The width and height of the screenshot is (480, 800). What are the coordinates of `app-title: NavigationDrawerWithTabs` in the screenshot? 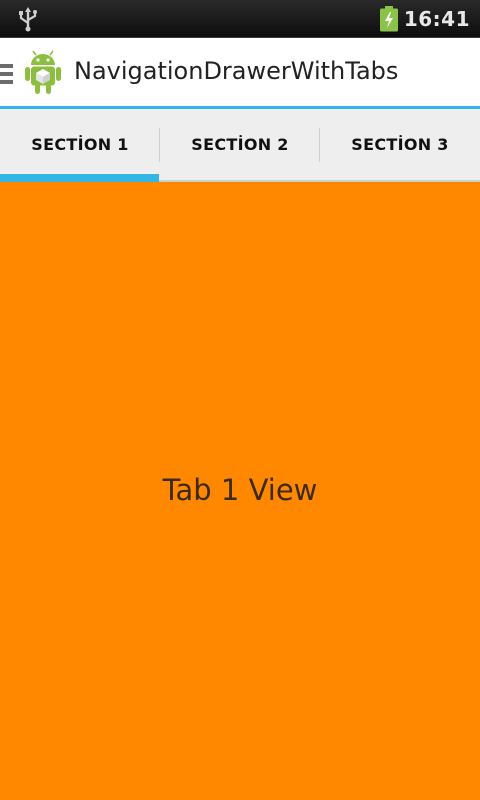 It's located at (236, 71).